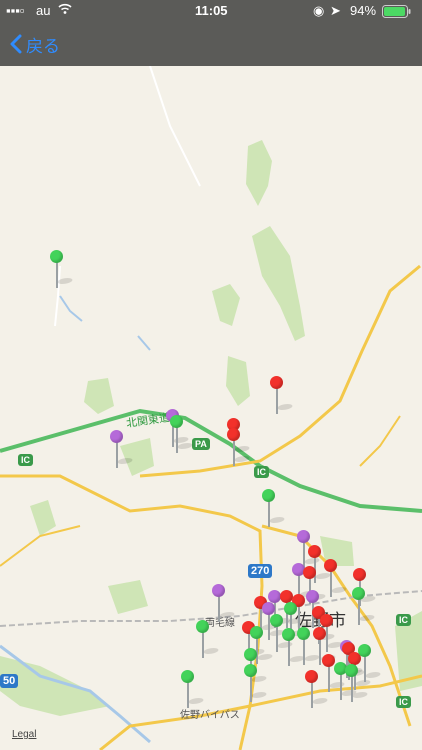 The height and width of the screenshot is (750, 422). Describe the element at coordinates (211, 44) in the screenshot. I see `navigation-bar: 戻る` at that location.